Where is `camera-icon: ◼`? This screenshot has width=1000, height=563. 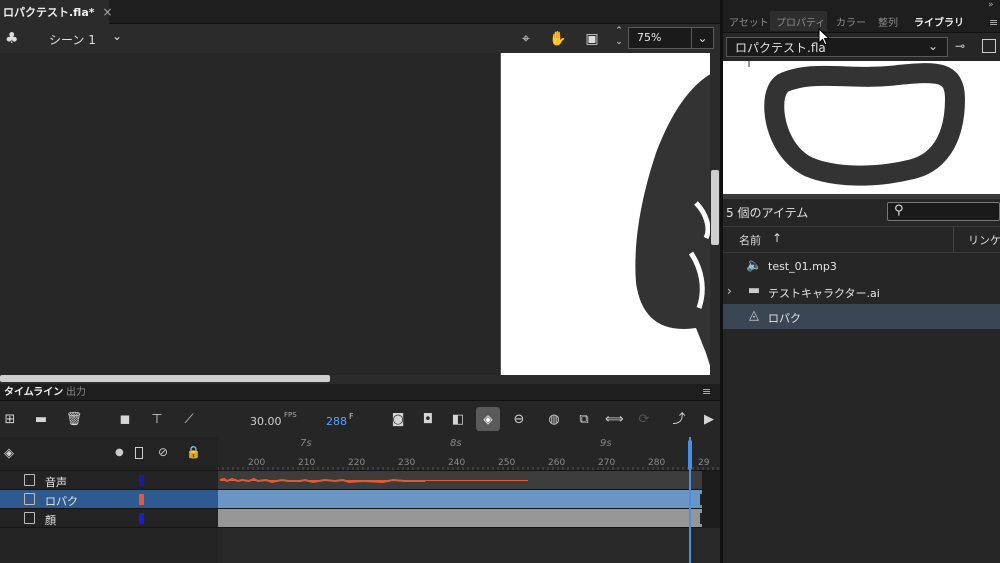 camera-icon: ◼ is located at coordinates (125, 420).